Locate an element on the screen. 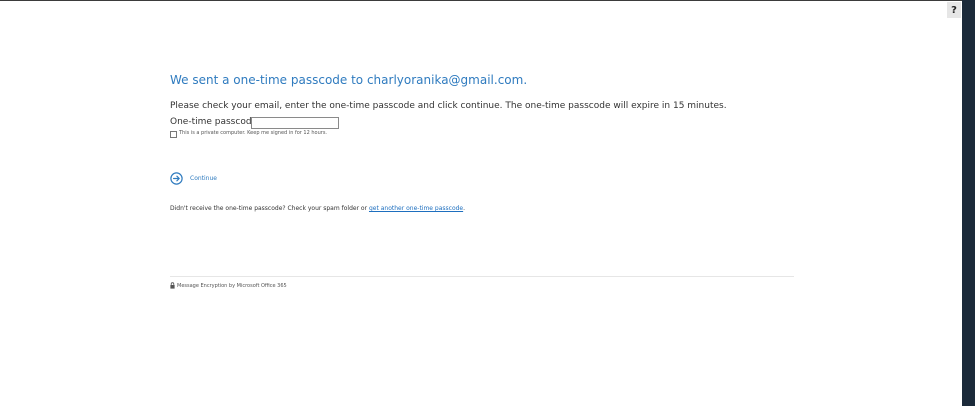  continue-label: Continue is located at coordinates (203, 178).